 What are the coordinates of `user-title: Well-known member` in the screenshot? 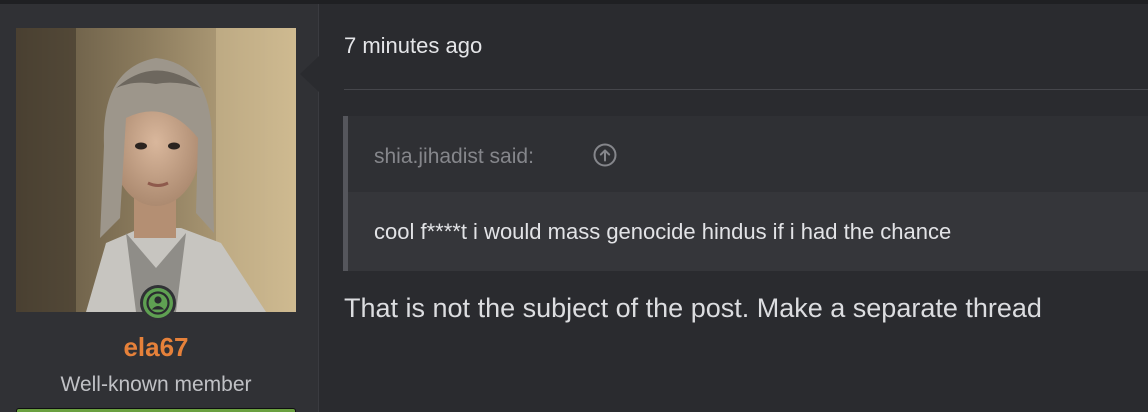 It's located at (156, 384).